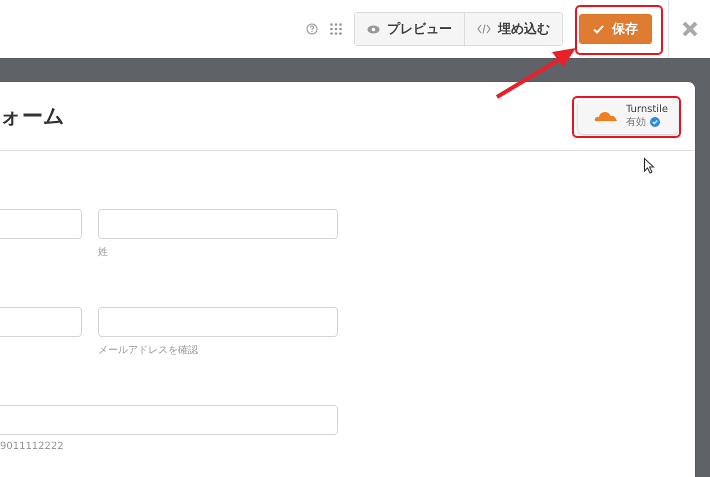 The height and width of the screenshot is (477, 710). I want to click on code-icon, so click(484, 29).